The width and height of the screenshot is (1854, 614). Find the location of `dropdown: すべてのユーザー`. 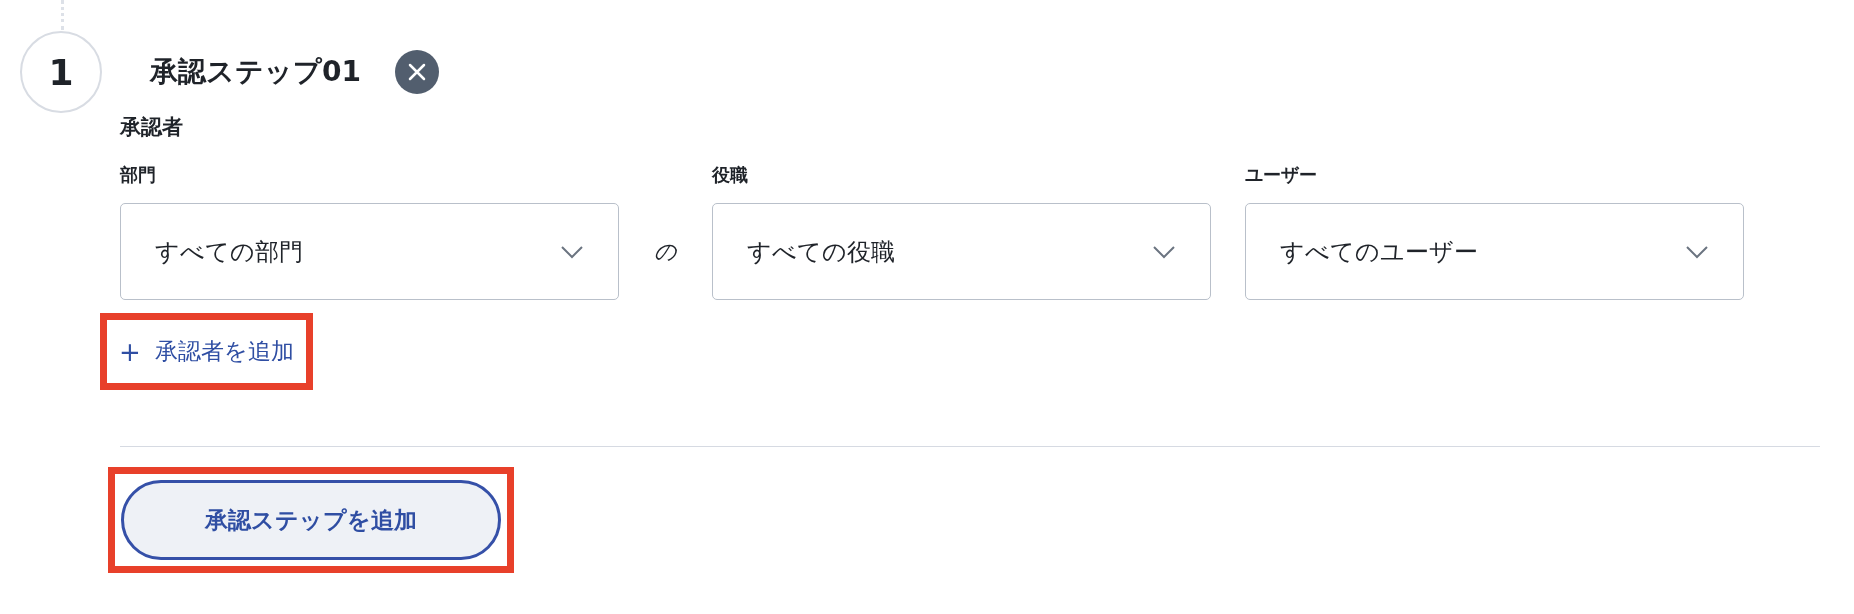

dropdown: すべてのユーザー is located at coordinates (1494, 251).